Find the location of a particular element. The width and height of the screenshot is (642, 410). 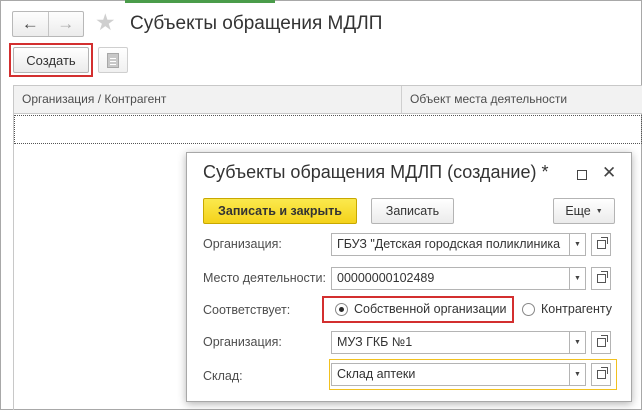

more-button: Еще ▼ is located at coordinates (584, 211).